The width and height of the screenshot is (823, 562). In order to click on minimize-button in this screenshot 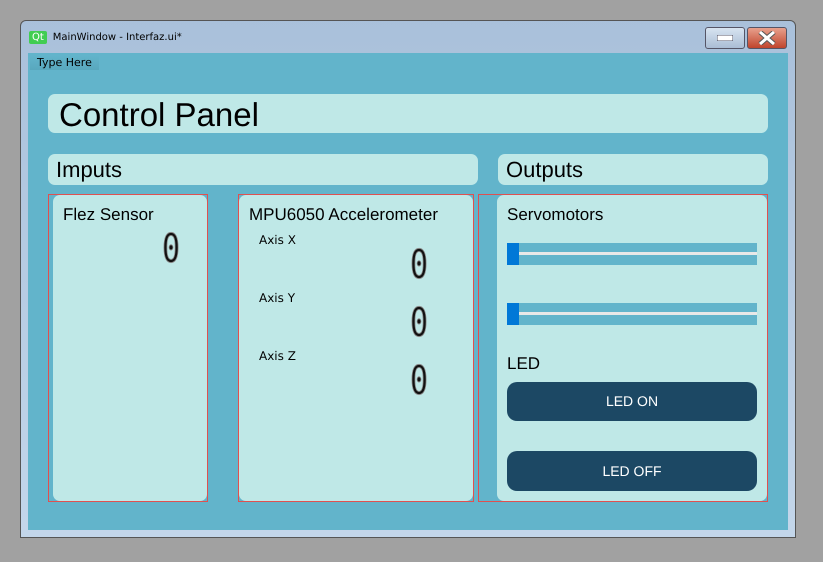, I will do `click(725, 38)`.